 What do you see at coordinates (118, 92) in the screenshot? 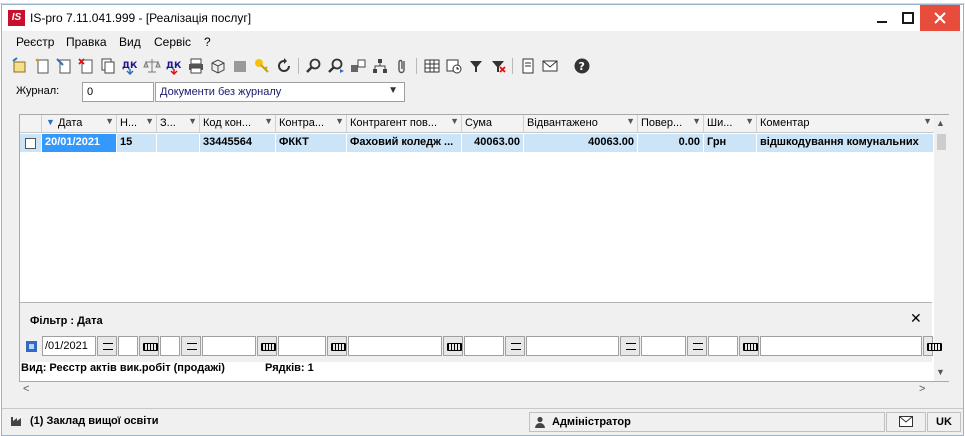
I see `journal-number-field: 0` at bounding box center [118, 92].